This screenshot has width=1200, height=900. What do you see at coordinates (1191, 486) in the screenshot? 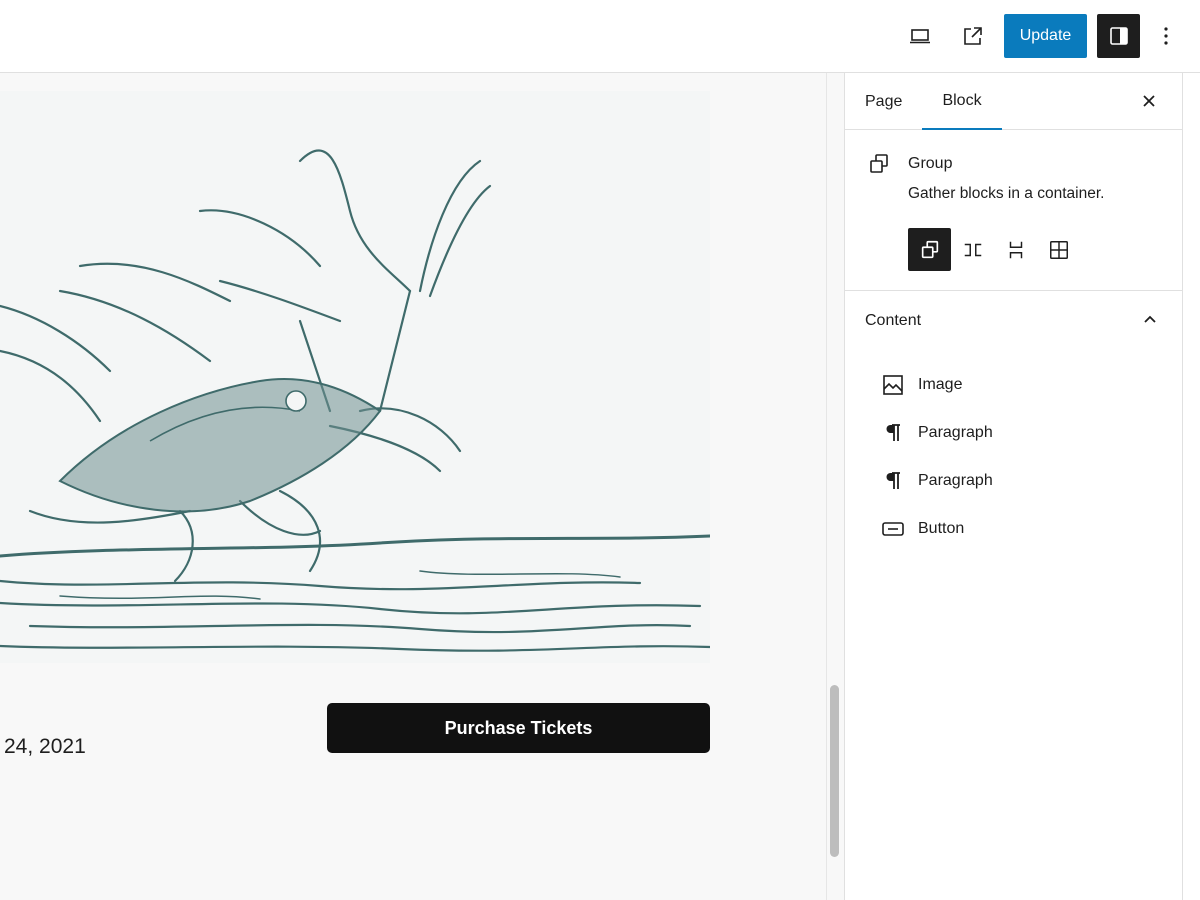
I see `window-edge` at bounding box center [1191, 486].